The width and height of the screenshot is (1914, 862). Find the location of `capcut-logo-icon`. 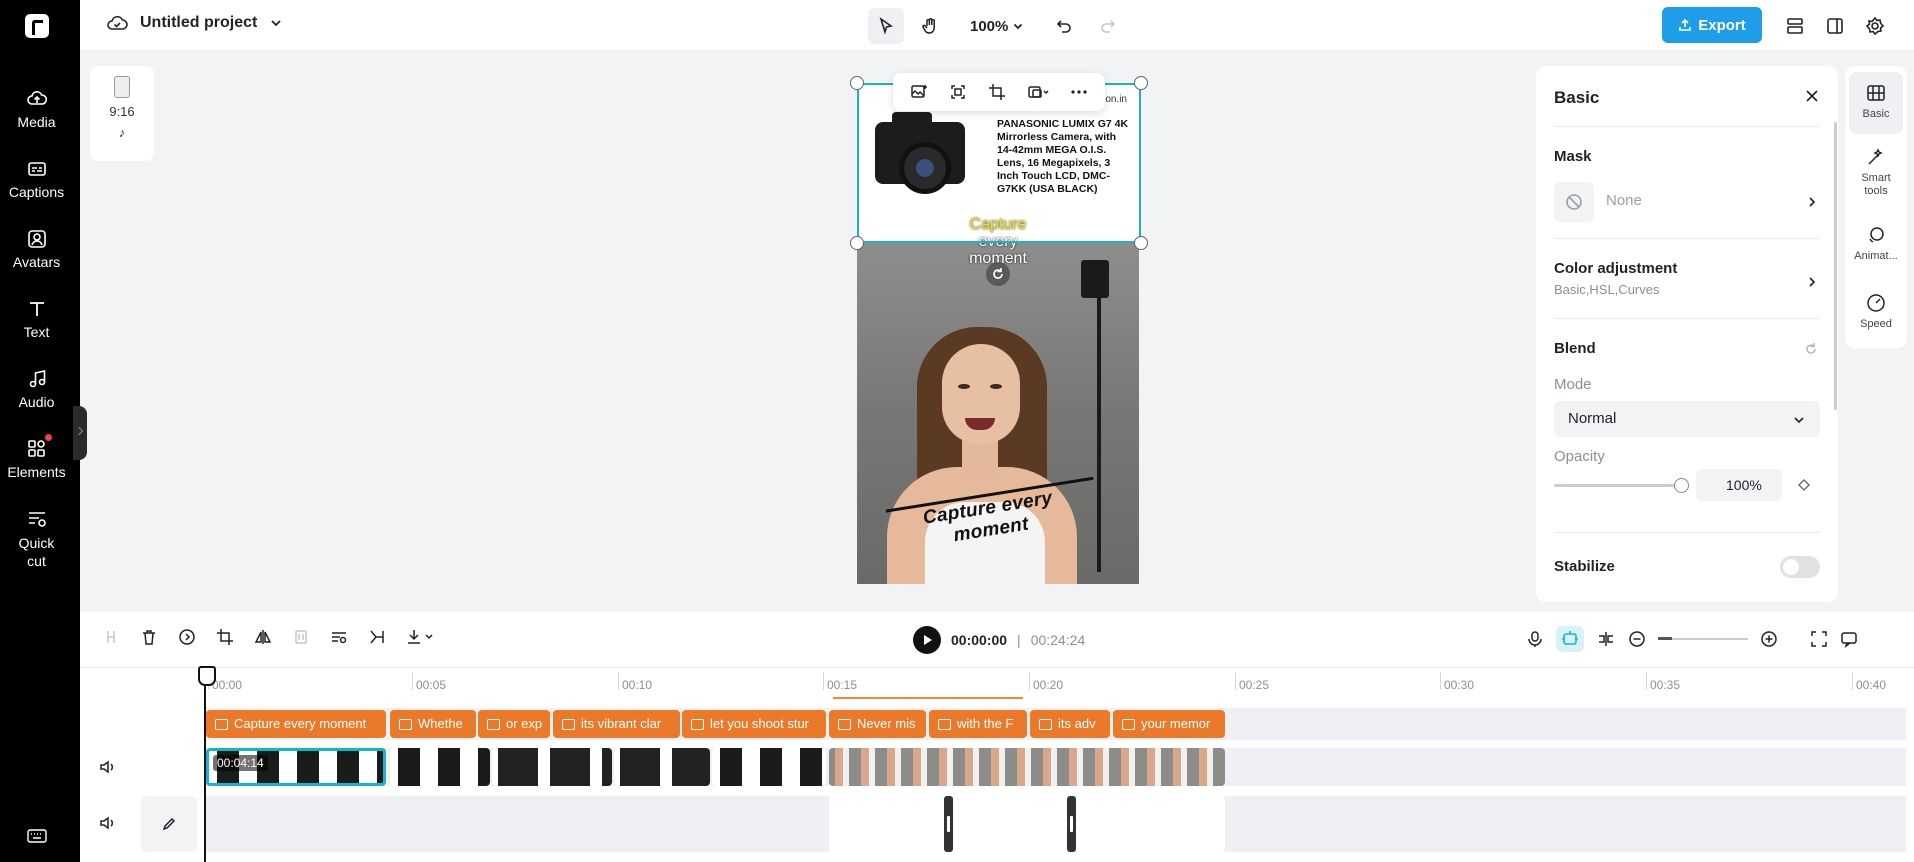

capcut-logo-icon is located at coordinates (37, 26).